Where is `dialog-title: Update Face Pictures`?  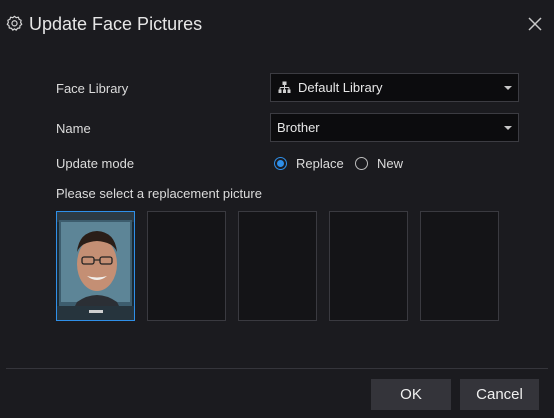 dialog-title: Update Face Pictures is located at coordinates (116, 24).